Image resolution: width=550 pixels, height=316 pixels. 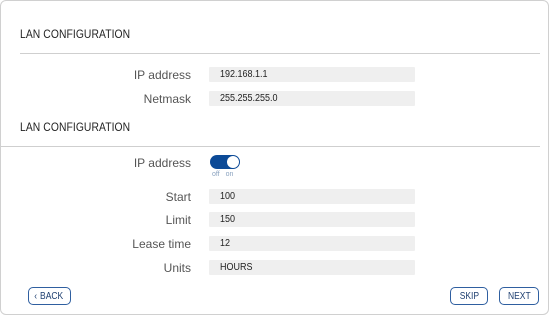 What do you see at coordinates (178, 197) in the screenshot?
I see `start-label: Start` at bounding box center [178, 197].